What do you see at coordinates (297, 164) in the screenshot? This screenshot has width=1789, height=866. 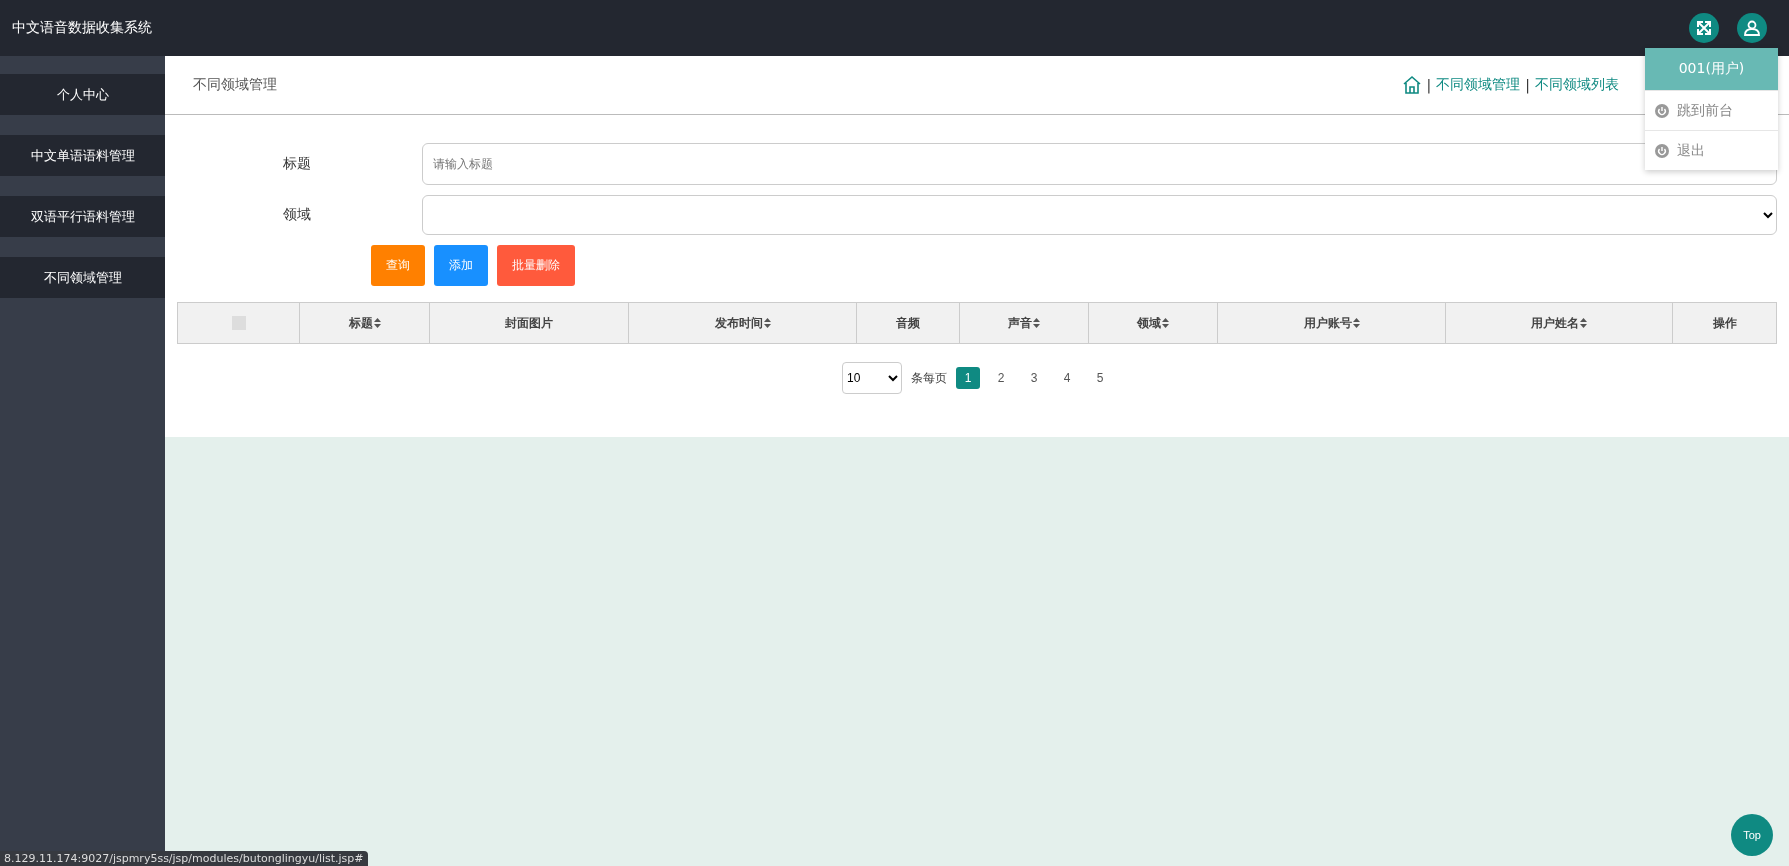 I see `field-label: 标题` at bounding box center [297, 164].